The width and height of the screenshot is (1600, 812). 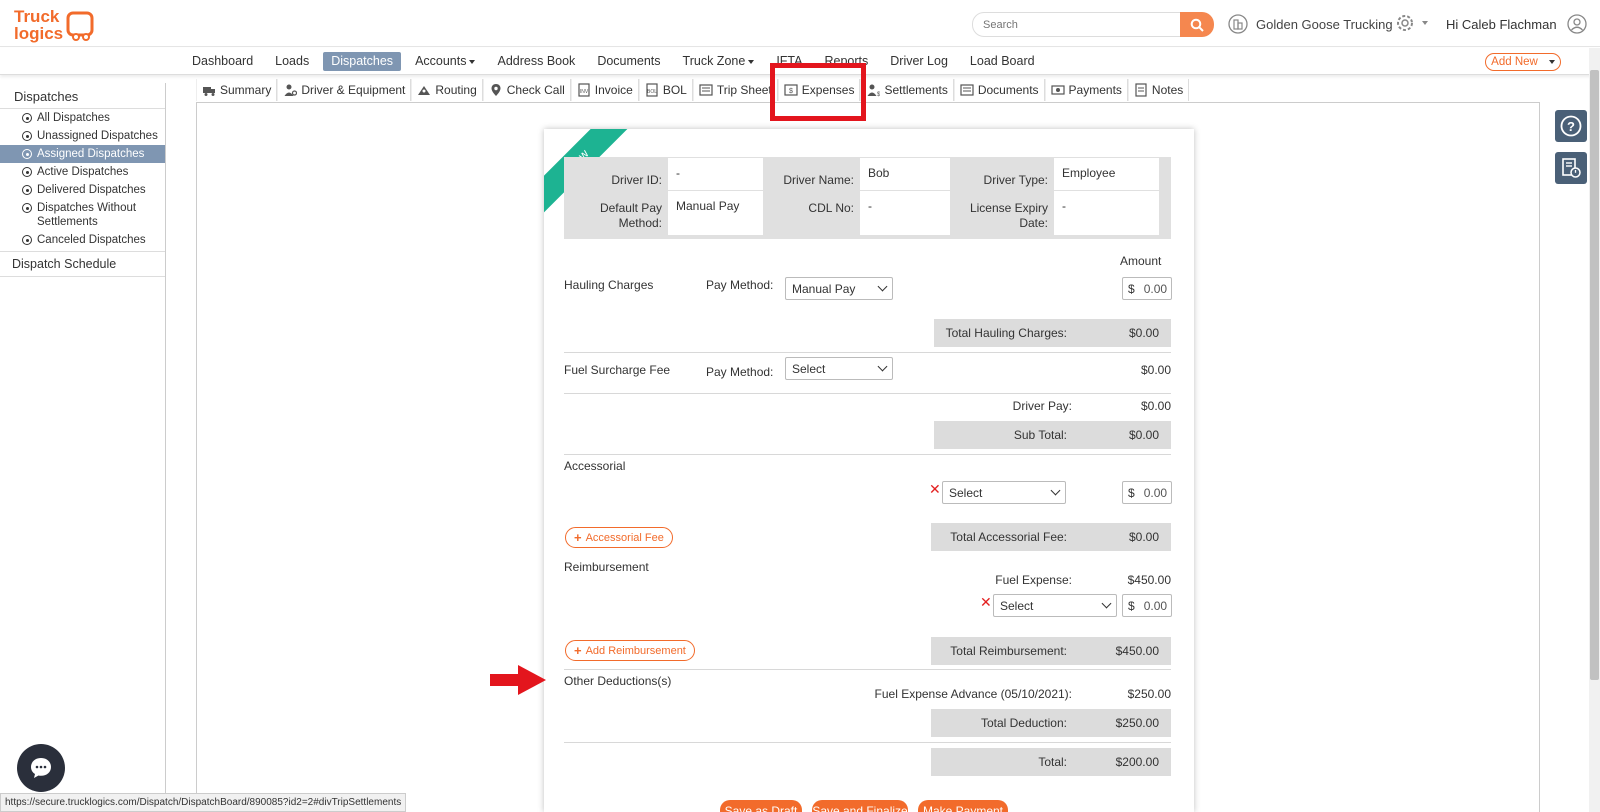 I want to click on tab-label: Trip Sheet, so click(x=744, y=90).